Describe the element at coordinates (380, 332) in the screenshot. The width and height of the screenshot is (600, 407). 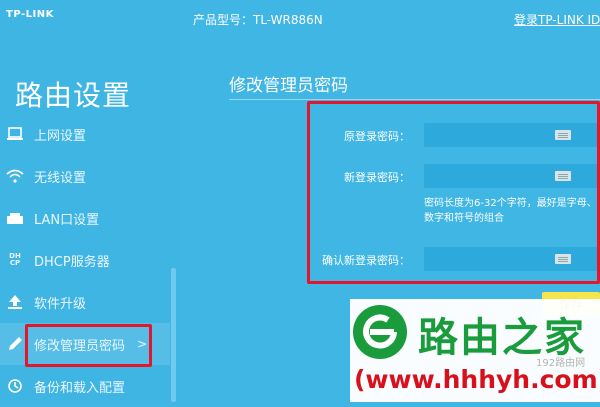
I see `watermark-logo-icon` at that location.